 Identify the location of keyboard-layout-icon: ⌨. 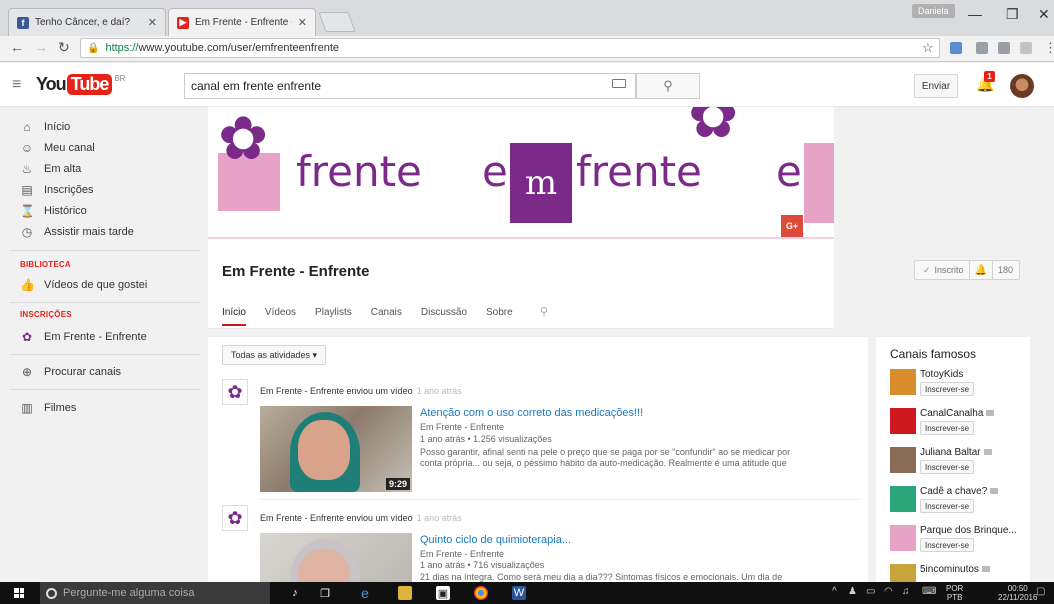
(929, 591).